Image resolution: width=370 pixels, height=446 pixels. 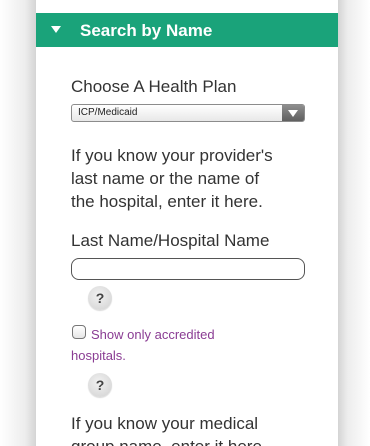 I want to click on provider-hint-line: If you know your provider's, so click(x=172, y=155).